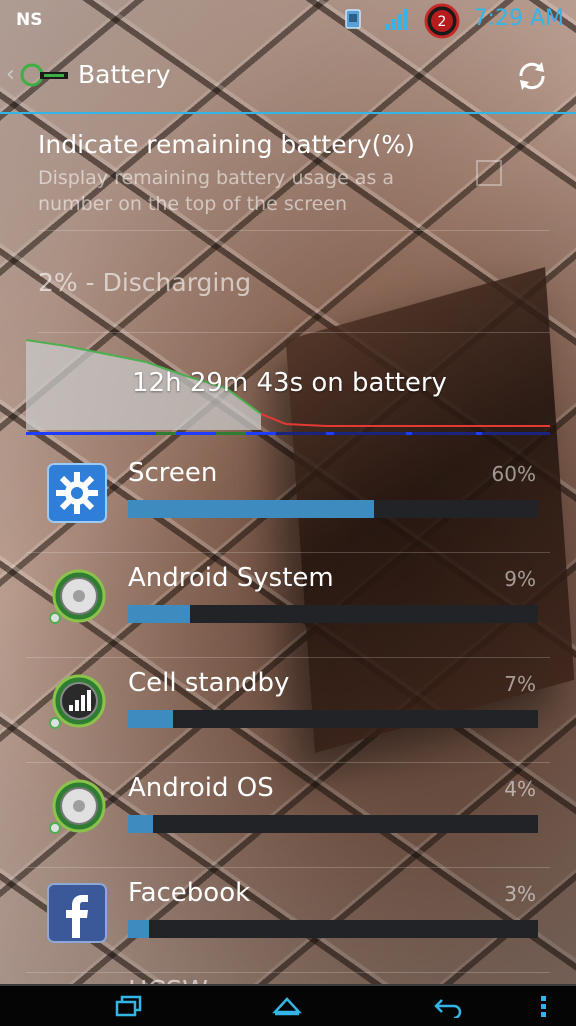 Image resolution: width=576 pixels, height=1026 pixels. Describe the element at coordinates (489, 173) in the screenshot. I see `percentage-checkbox` at that location.